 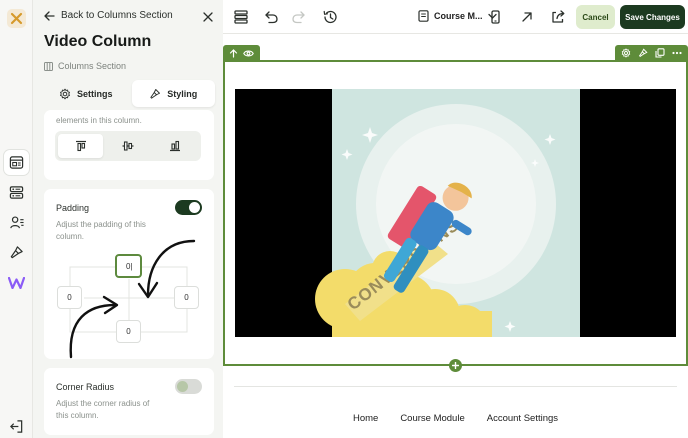 I want to click on padding-editor: 0| 0 0 0, so click(x=129, y=274).